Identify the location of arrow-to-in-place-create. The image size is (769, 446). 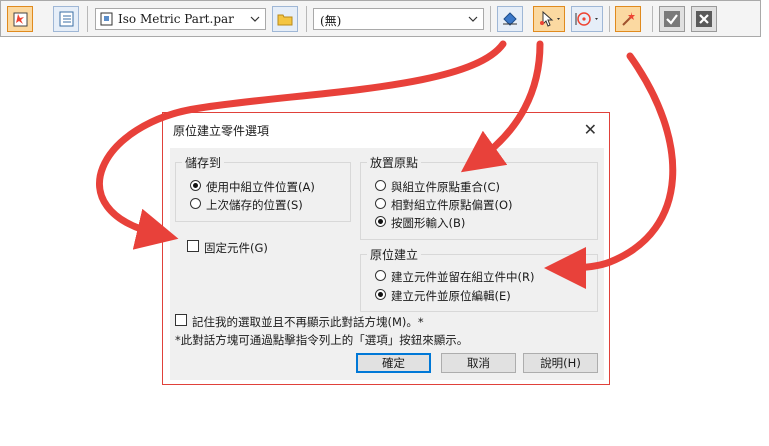
(610, 170).